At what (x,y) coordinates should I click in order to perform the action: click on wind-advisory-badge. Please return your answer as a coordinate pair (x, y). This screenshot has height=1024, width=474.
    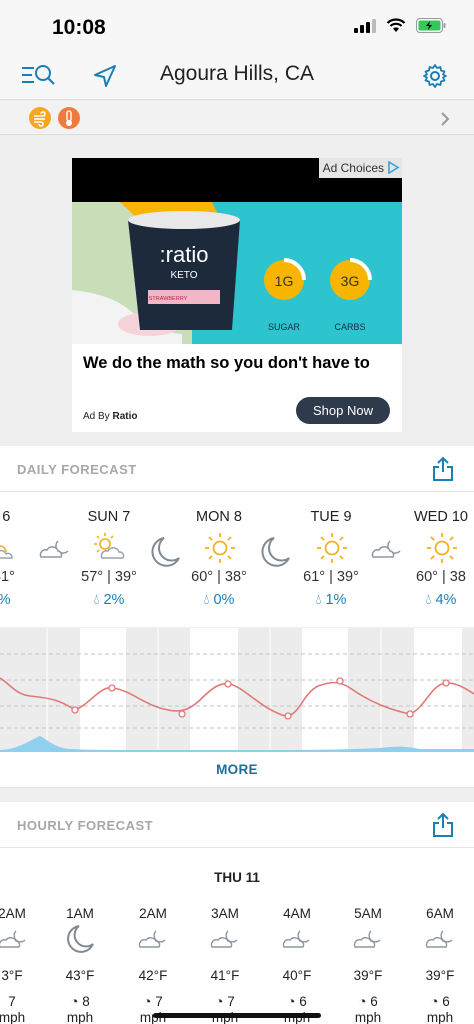
    Looking at the image, I should click on (40, 118).